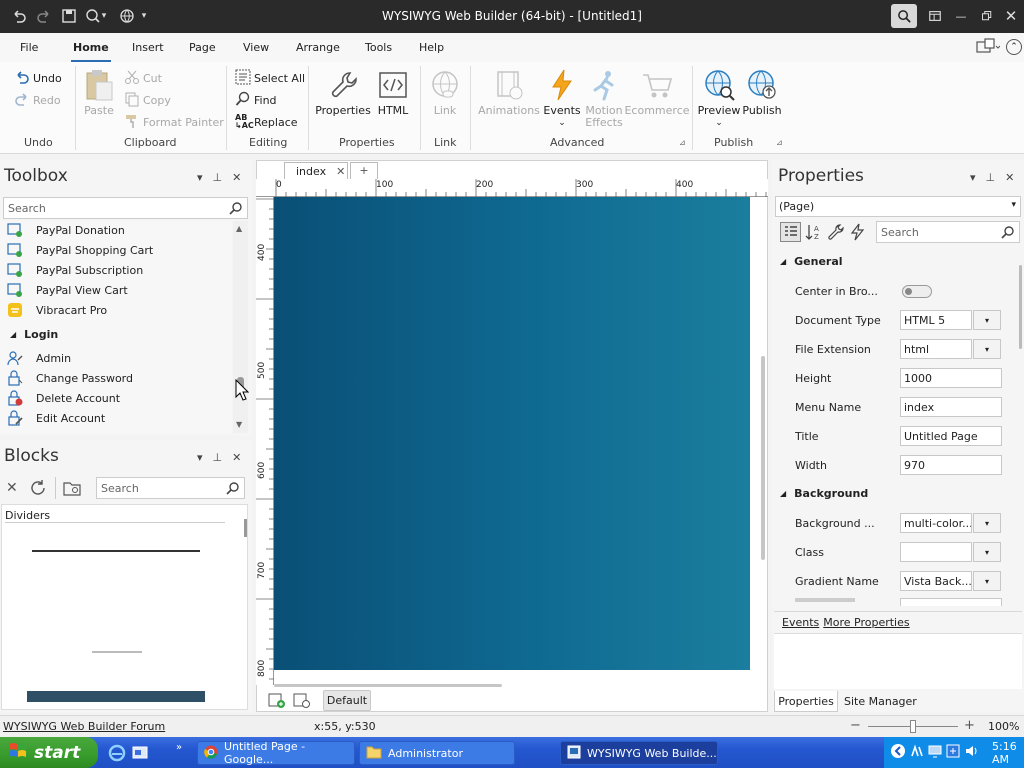 This screenshot has height=768, width=1024. Describe the element at coordinates (562, 98) in the screenshot. I see `events-button: Events ⌄` at that location.